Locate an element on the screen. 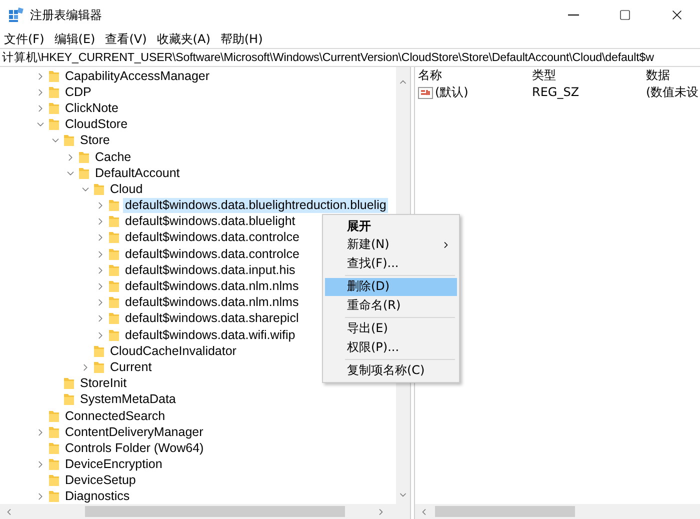 The image size is (700, 519). window-title: 注册表编辑器 is located at coordinates (66, 15).